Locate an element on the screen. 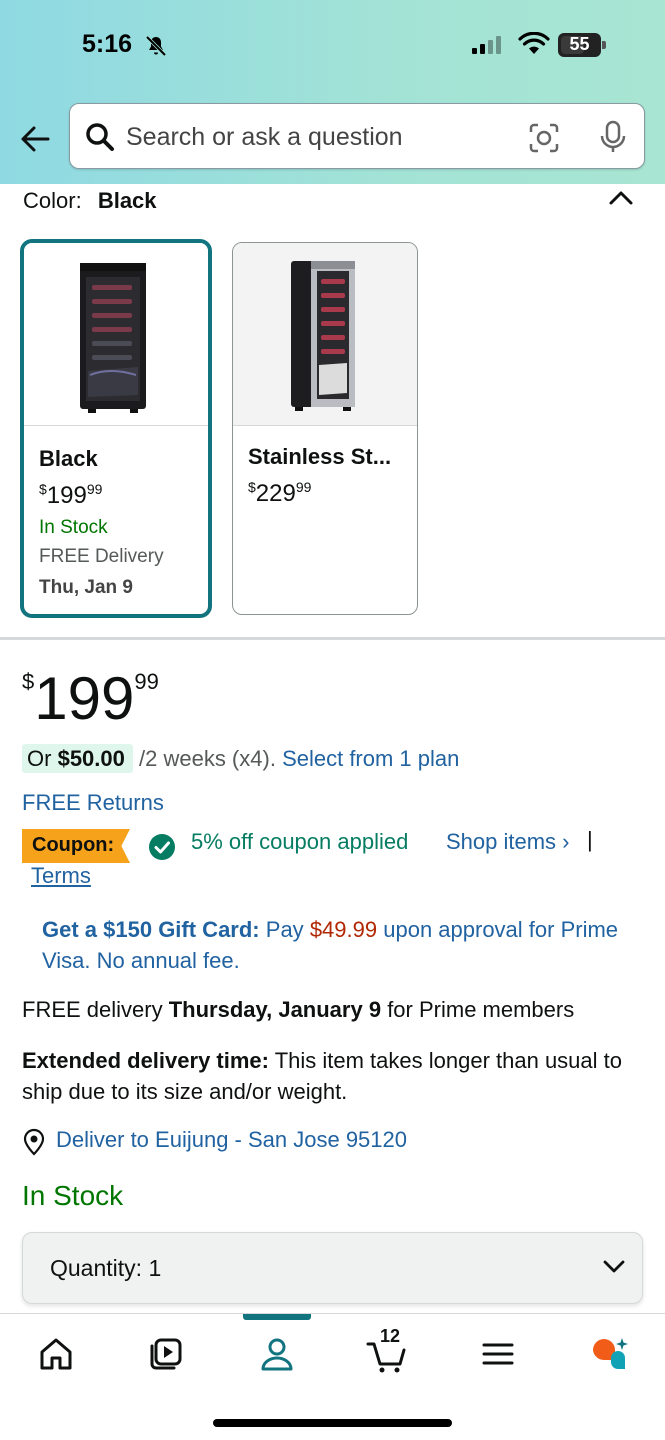 The height and width of the screenshot is (1440, 665). option-price: $19999 is located at coordinates (71, 495).